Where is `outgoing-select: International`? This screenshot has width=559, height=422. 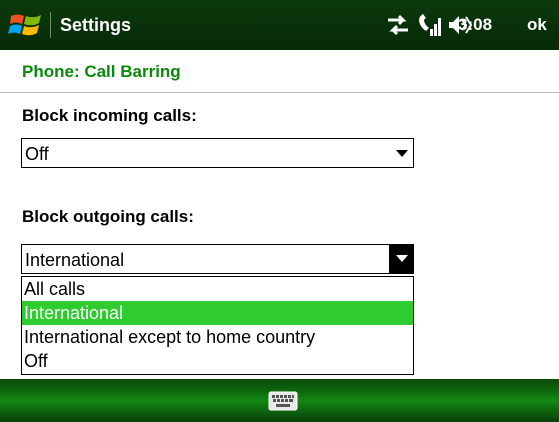
outgoing-select: International is located at coordinates (217, 259).